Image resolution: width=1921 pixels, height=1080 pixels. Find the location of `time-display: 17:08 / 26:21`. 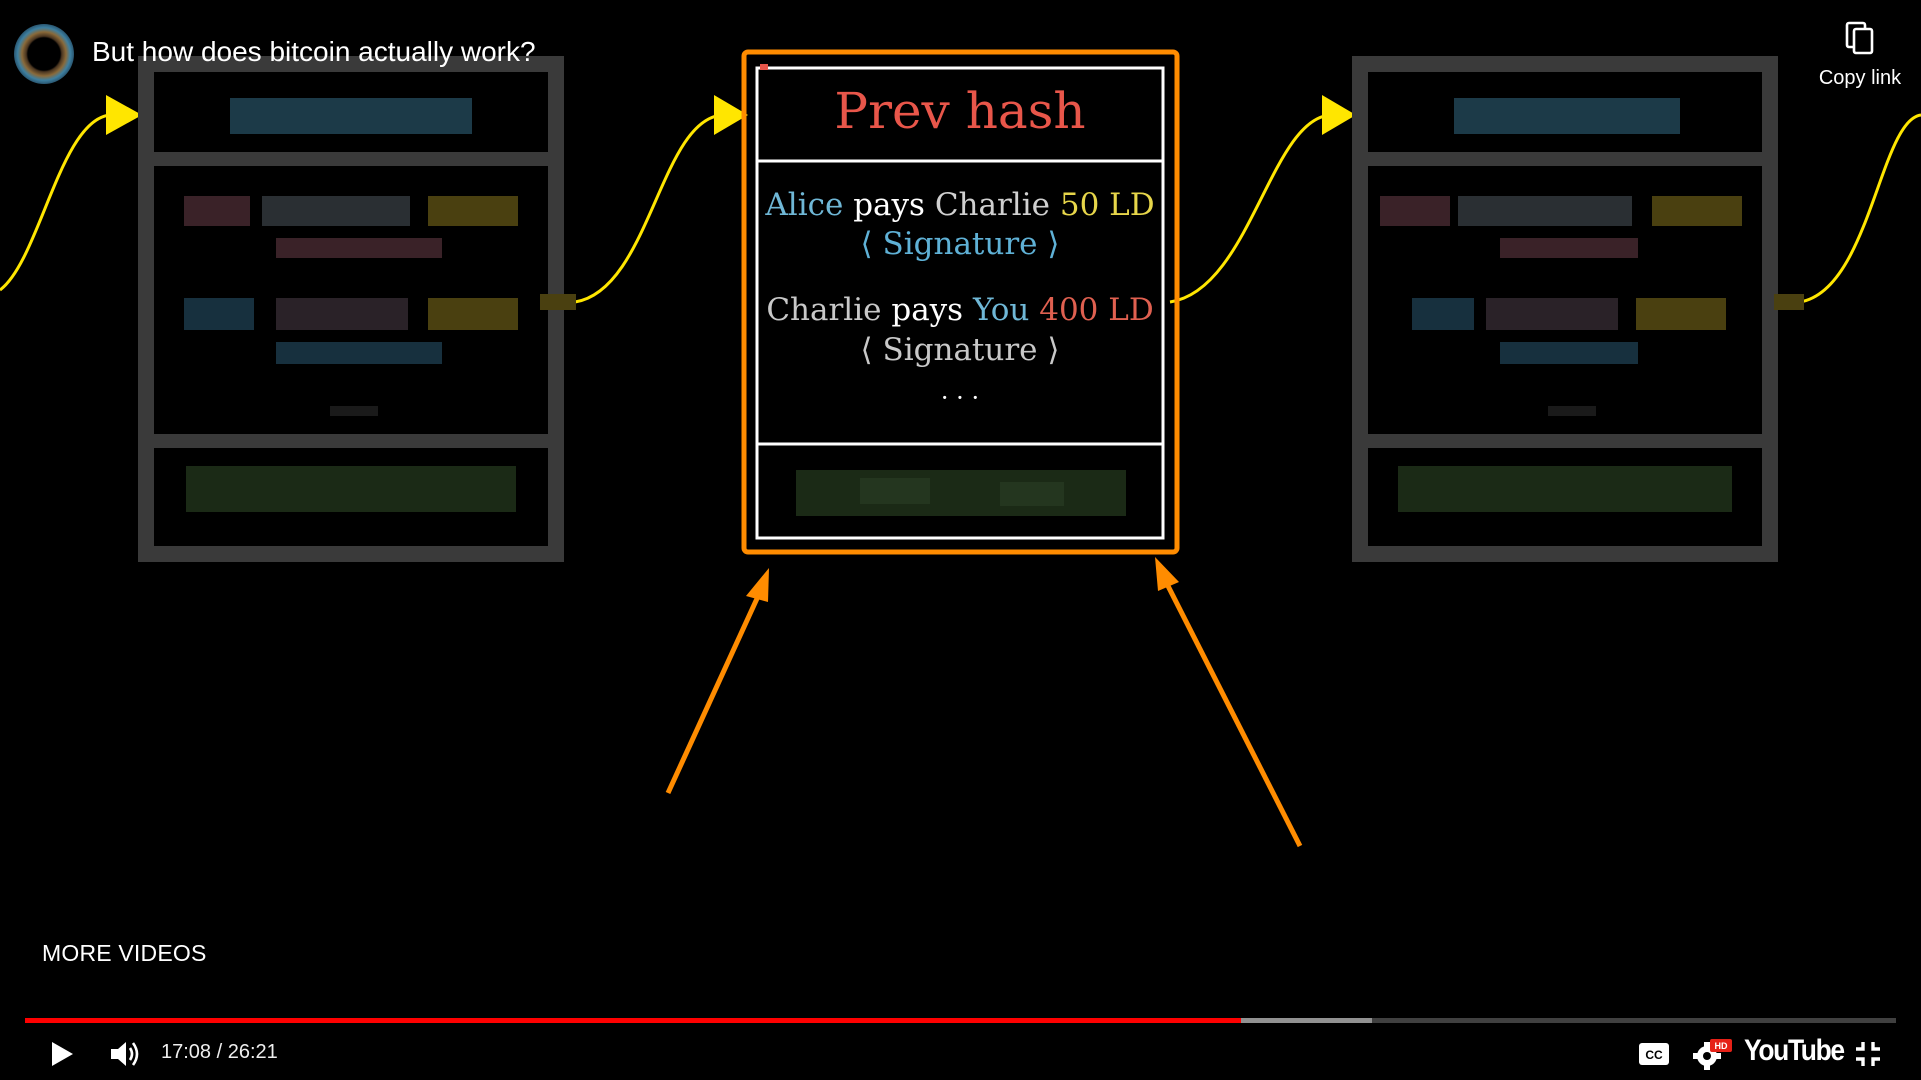

time-display: 17:08 / 26:21 is located at coordinates (219, 1052).